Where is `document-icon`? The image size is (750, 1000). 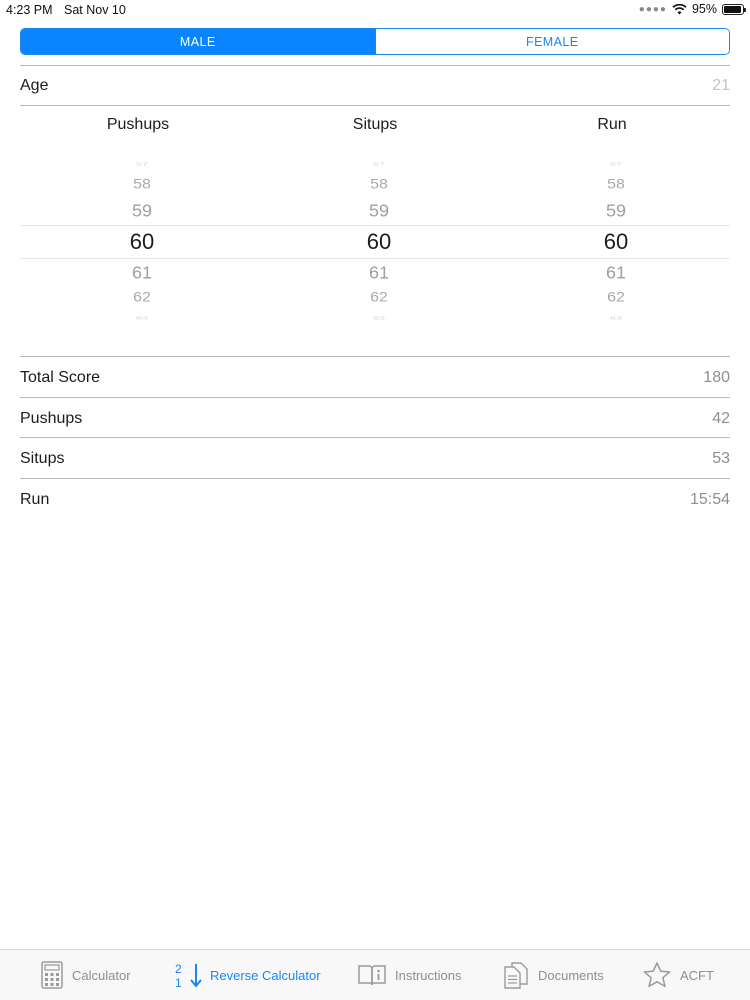 document-icon is located at coordinates (516, 975).